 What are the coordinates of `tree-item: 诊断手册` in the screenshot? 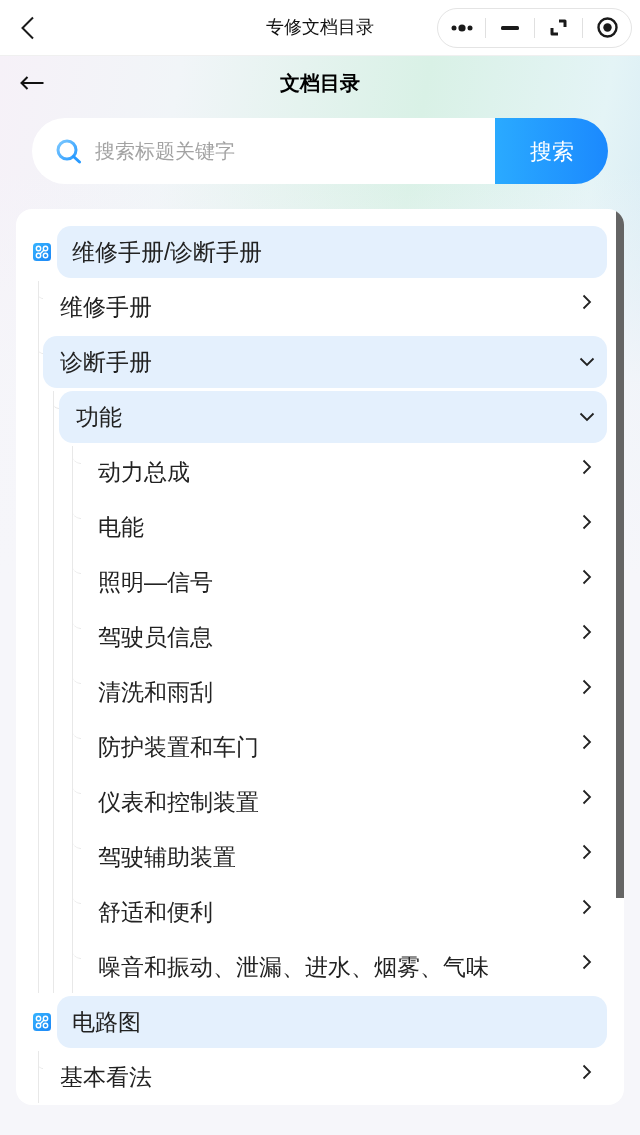 It's located at (325, 362).